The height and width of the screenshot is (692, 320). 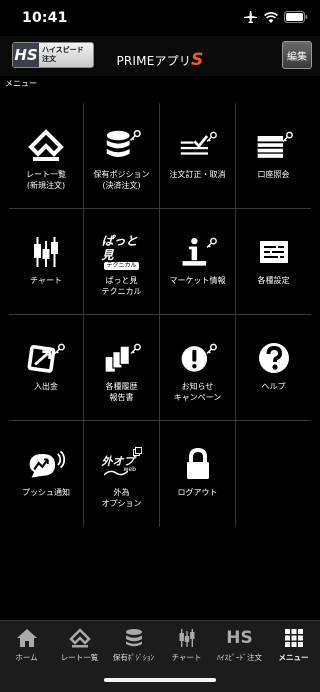 I want to click on menu-item-history-reports: 各種履歴 報告書, so click(x=122, y=368).